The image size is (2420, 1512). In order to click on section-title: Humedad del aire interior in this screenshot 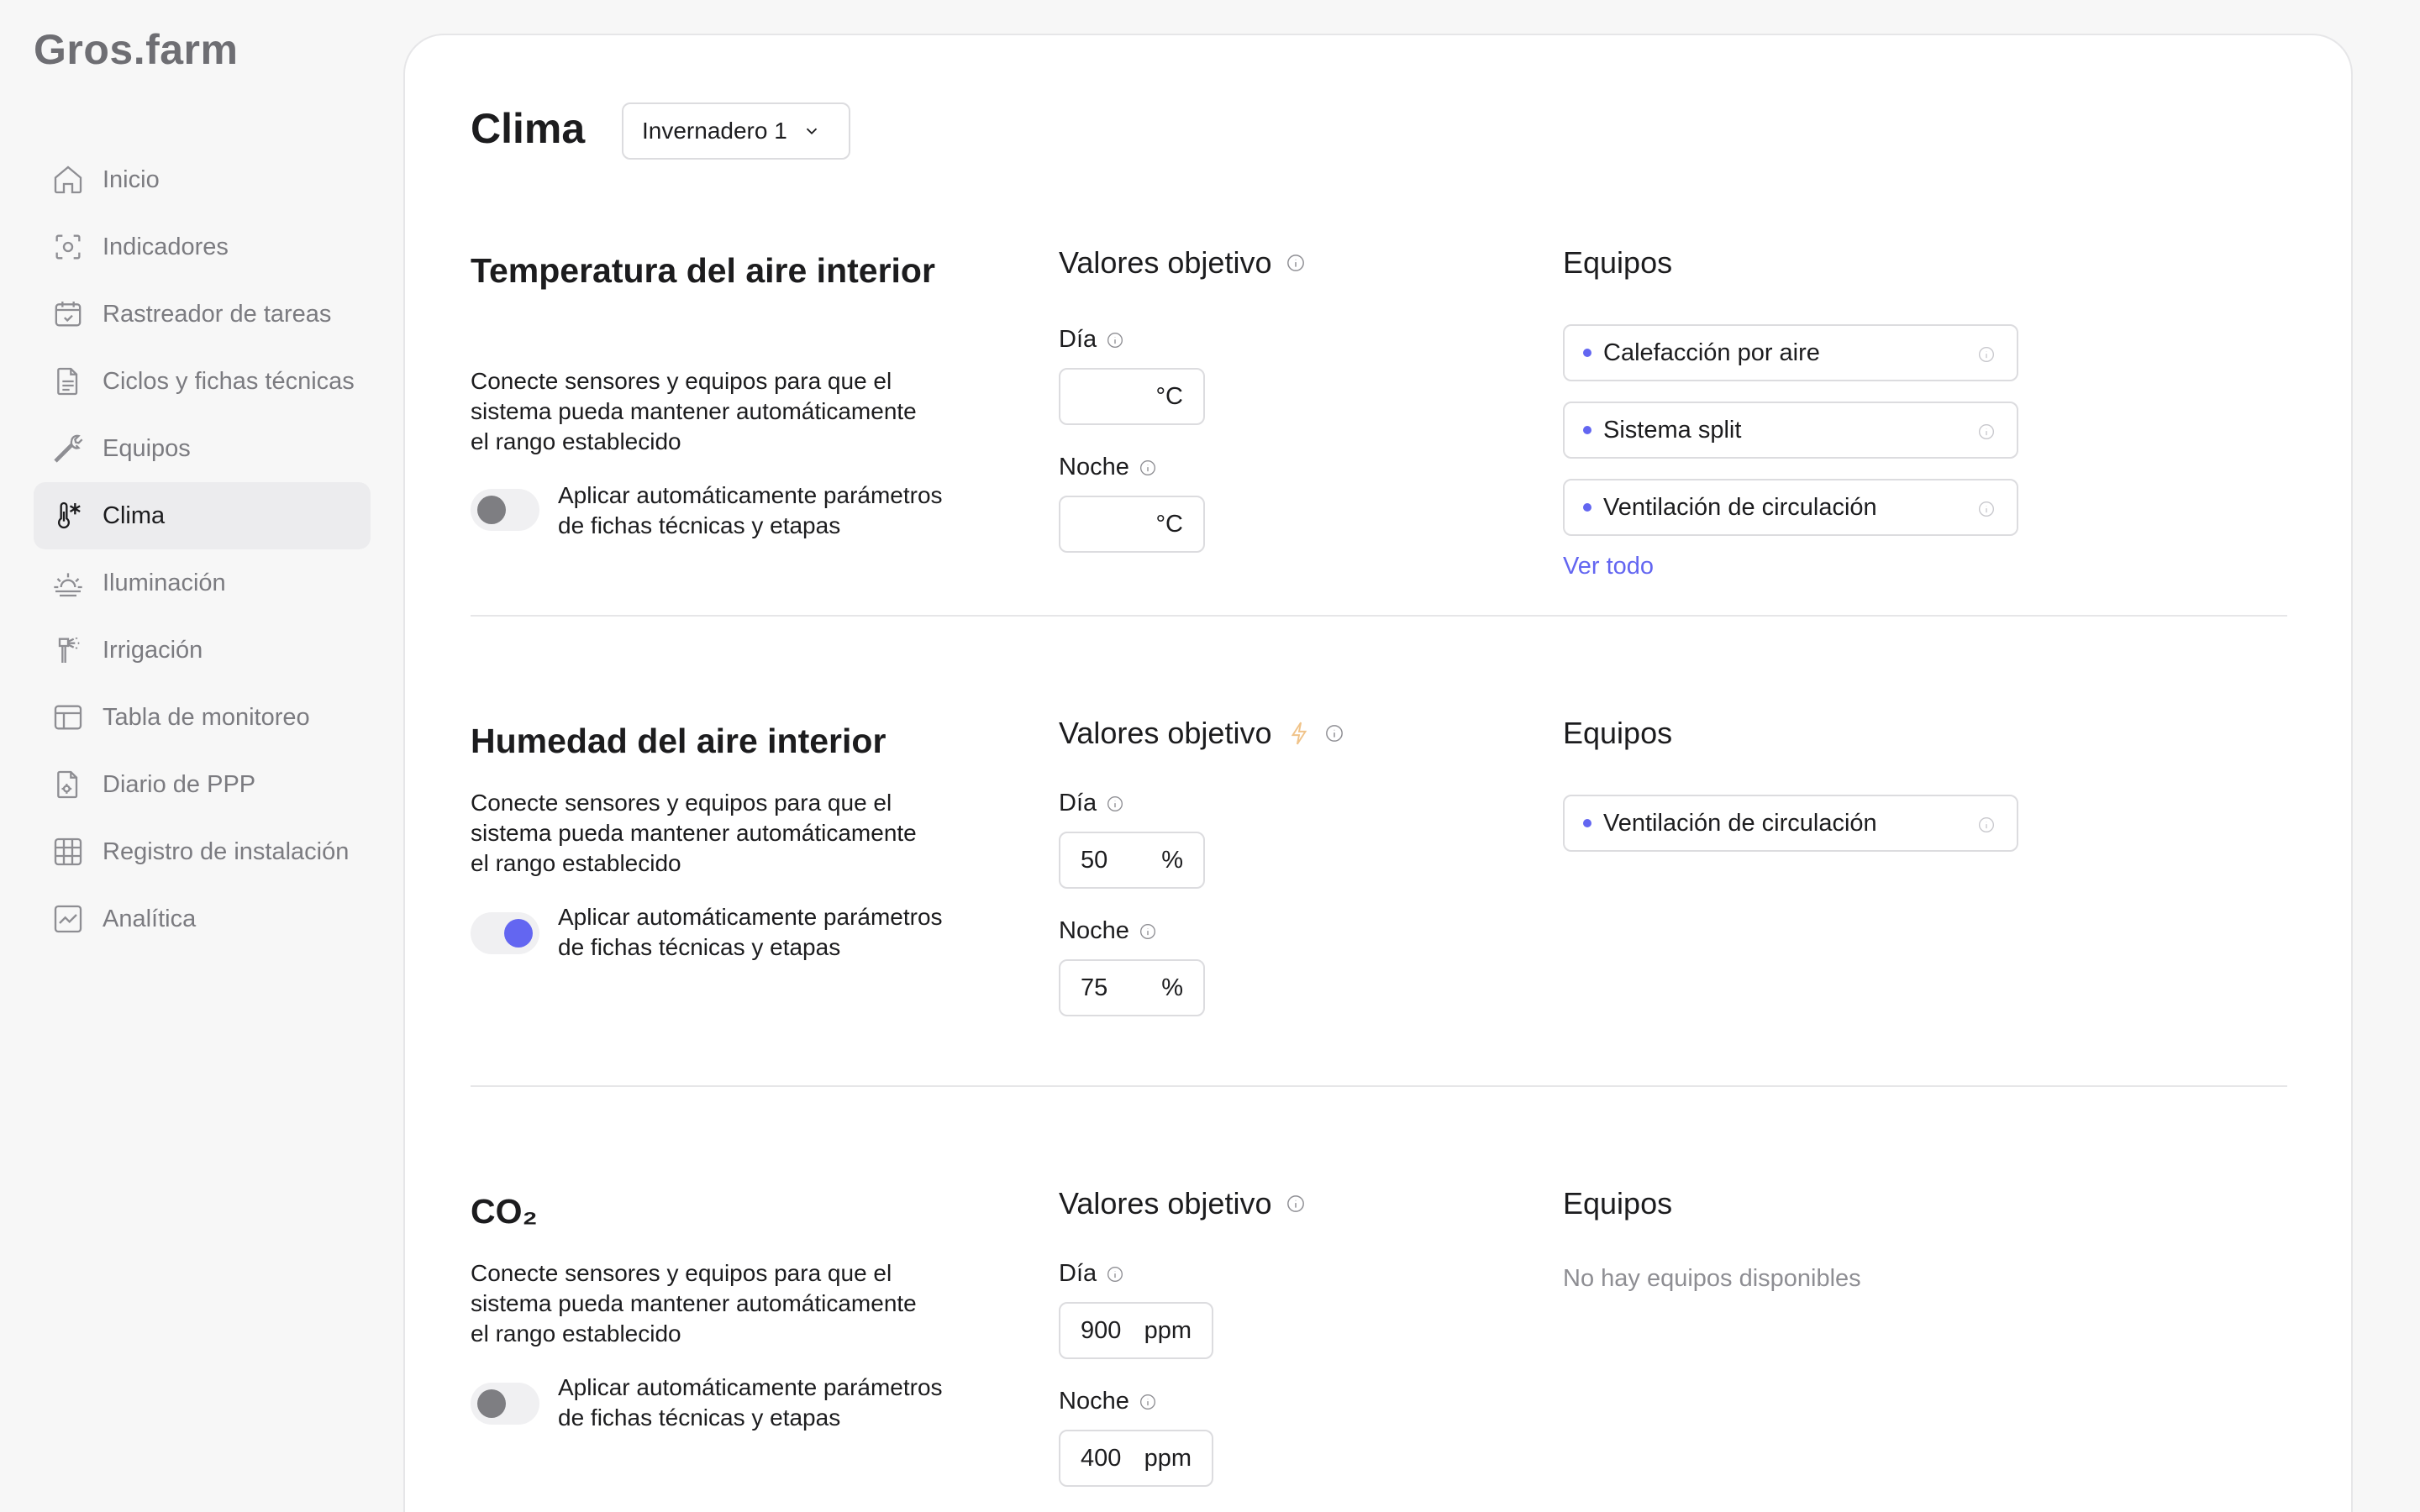, I will do `click(678, 741)`.